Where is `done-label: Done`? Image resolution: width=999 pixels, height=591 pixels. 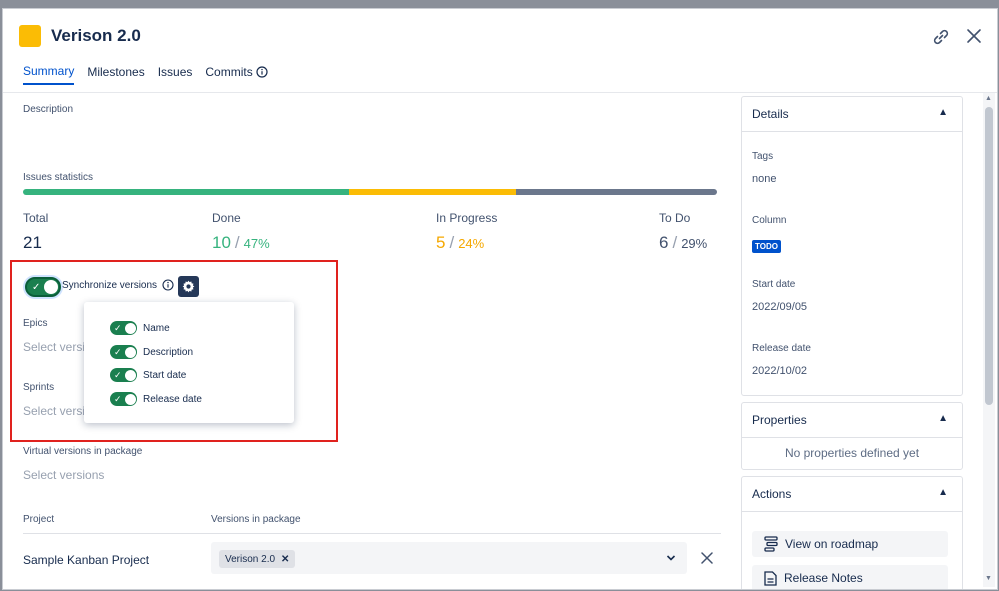 done-label: Done is located at coordinates (226, 218).